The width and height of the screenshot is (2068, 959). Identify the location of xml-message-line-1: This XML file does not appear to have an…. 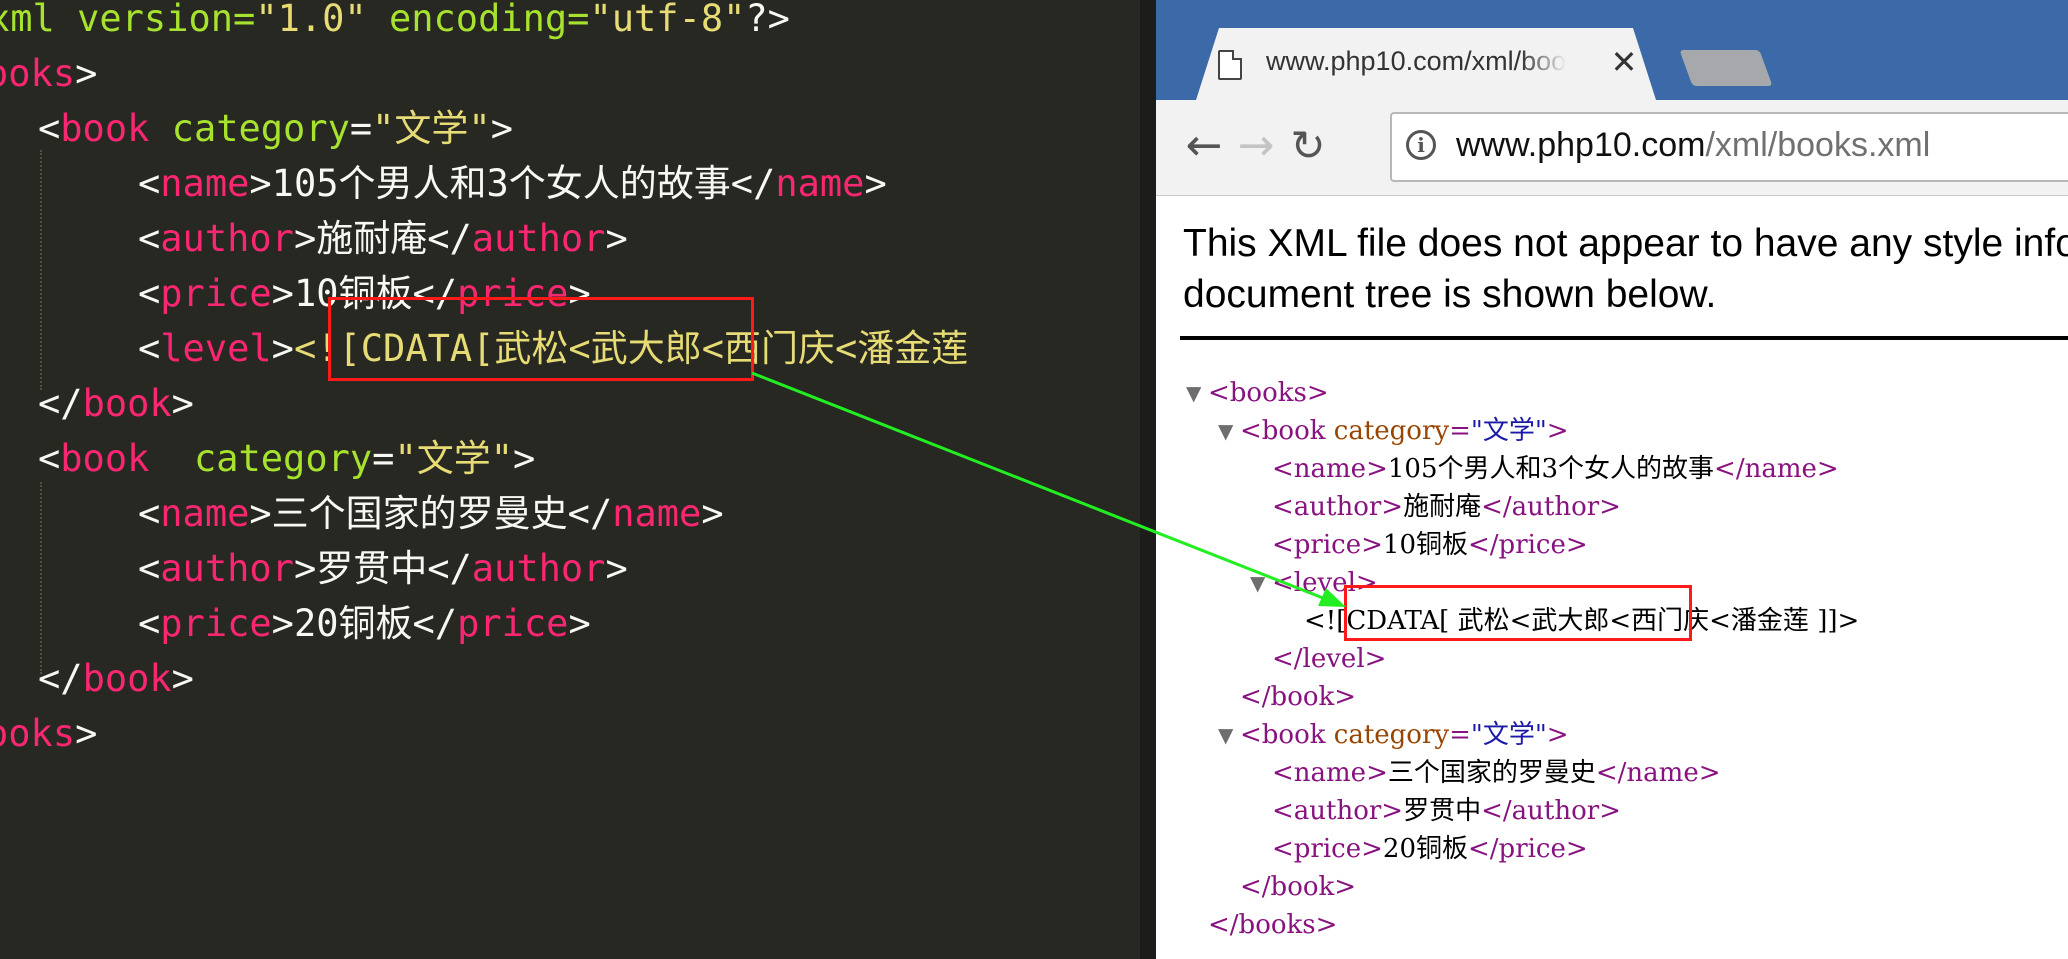
(1625, 243).